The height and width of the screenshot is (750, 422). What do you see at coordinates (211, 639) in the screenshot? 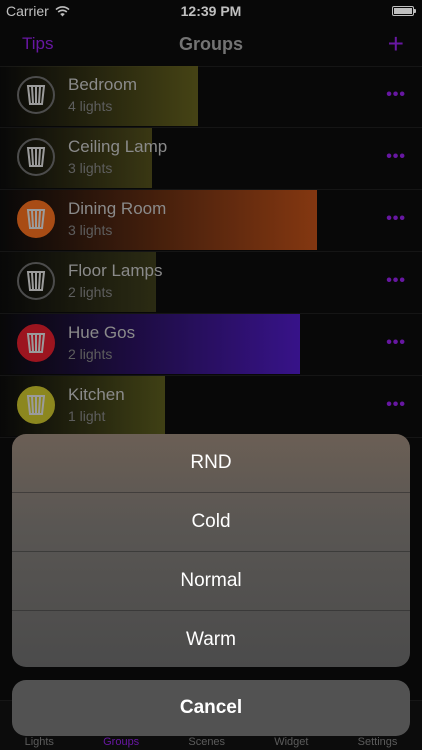
I see `sheet-option-warm: Warm` at bounding box center [211, 639].